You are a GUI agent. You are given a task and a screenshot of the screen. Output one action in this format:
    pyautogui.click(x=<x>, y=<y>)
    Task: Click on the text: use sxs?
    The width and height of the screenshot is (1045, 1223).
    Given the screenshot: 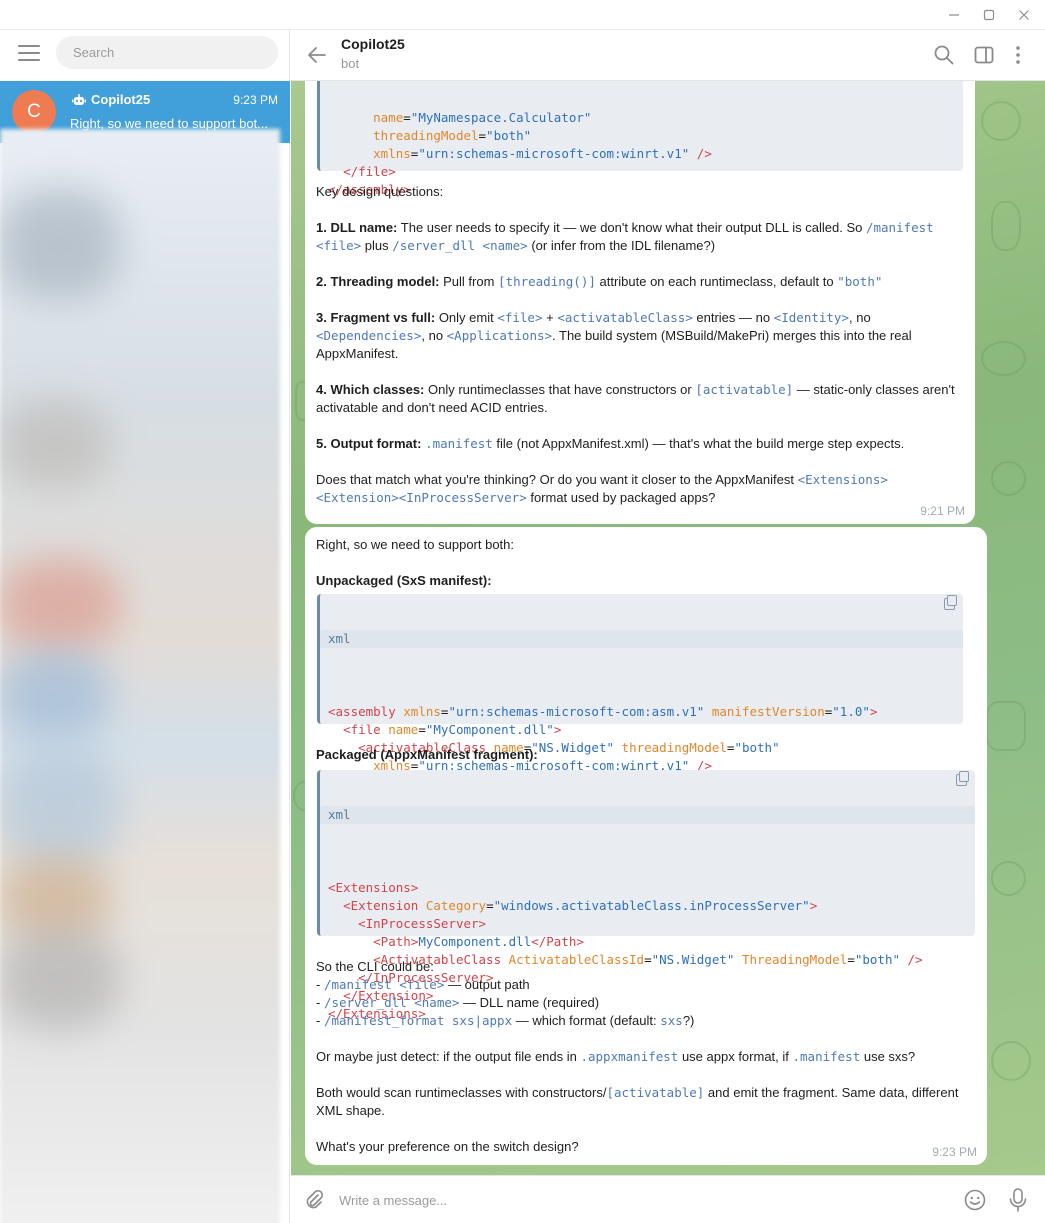 What is the action you would take?
    pyautogui.click(x=888, y=1056)
    